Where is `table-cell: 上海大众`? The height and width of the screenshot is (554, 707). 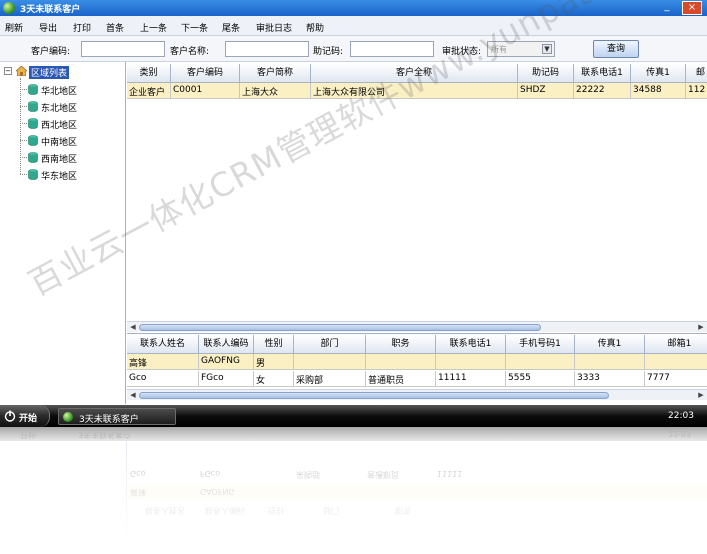
table-cell: 上海大众 is located at coordinates (275, 91).